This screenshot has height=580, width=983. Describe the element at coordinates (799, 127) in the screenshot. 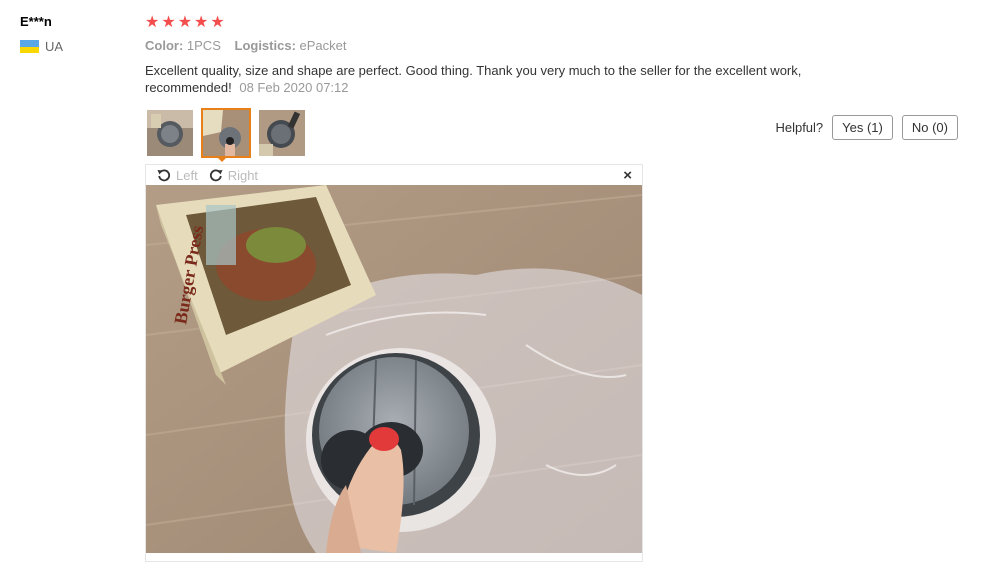

I see `helpful-label: Helpful?` at that location.